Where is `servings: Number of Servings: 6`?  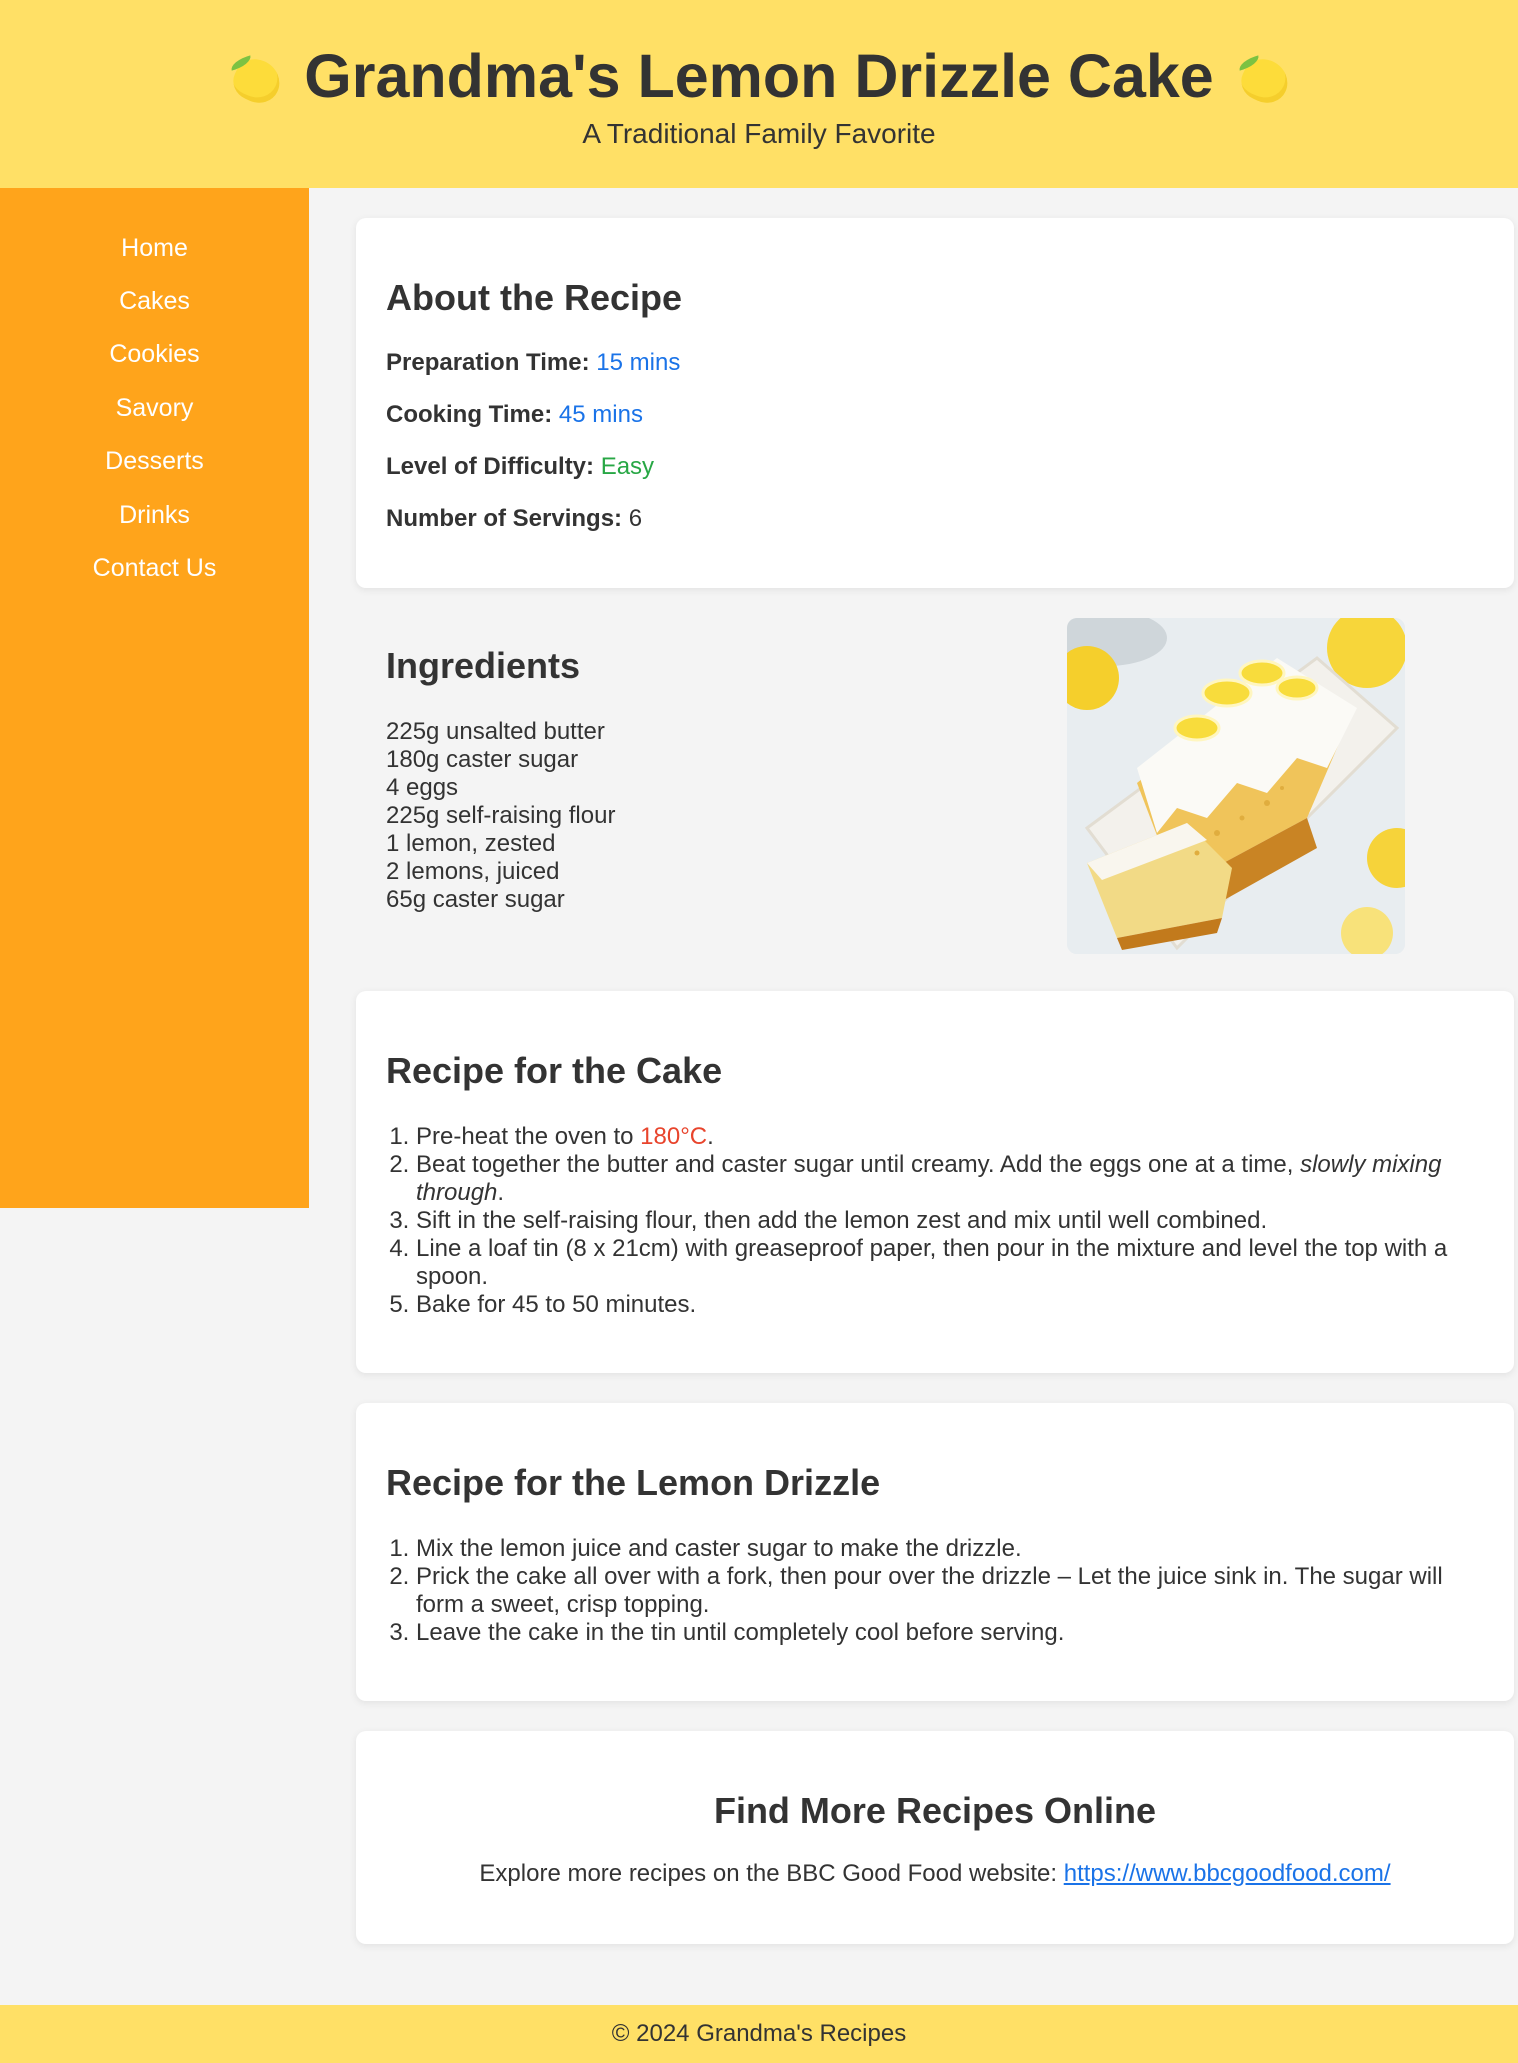 servings: Number of Servings: 6 is located at coordinates (514, 519).